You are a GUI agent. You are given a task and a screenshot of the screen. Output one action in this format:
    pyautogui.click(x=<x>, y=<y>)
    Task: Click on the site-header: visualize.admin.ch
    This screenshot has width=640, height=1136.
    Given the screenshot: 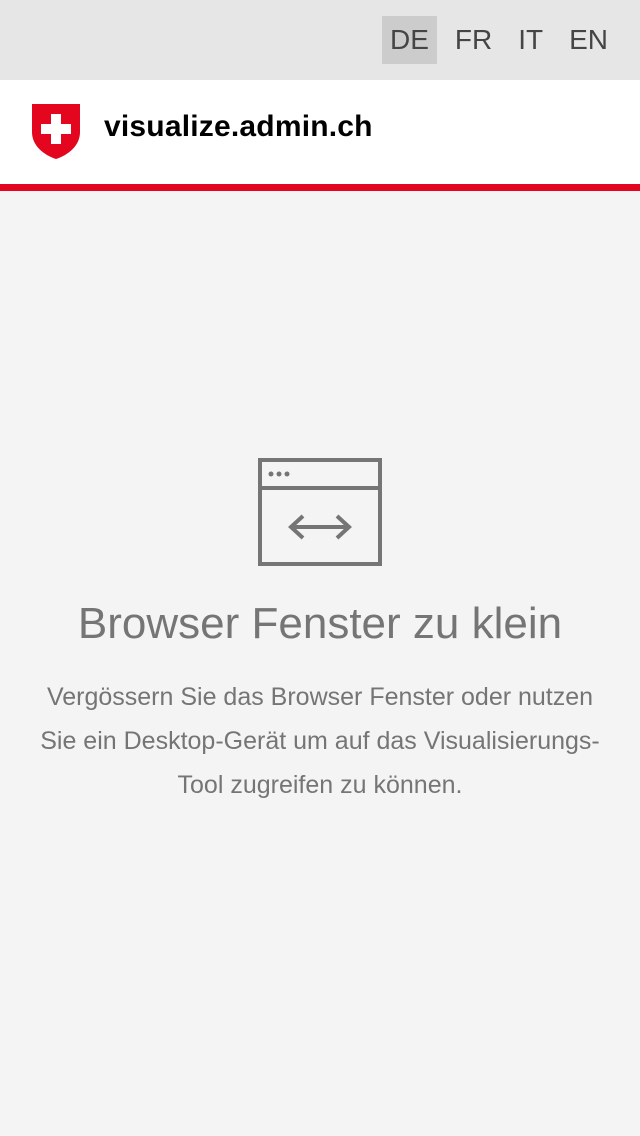 What is the action you would take?
    pyautogui.click(x=320, y=135)
    